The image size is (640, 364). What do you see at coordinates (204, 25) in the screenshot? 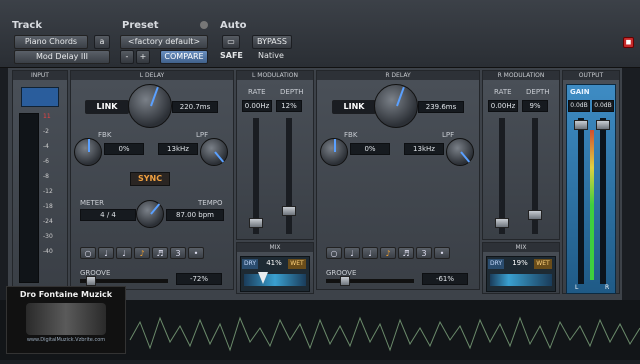
I see `preset-menu-icon` at bounding box center [204, 25].